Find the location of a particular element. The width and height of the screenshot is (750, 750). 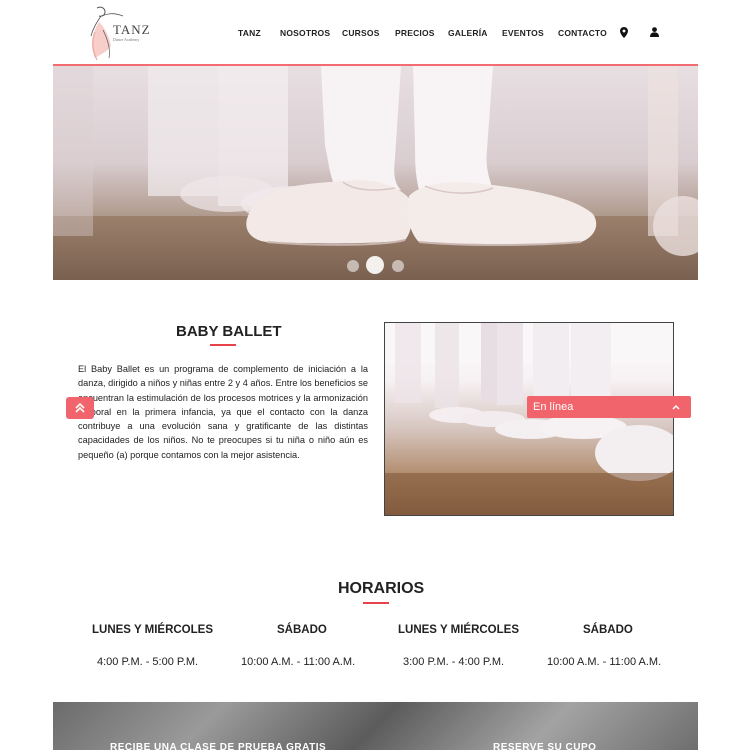

nav-contacto: CONTACTO is located at coordinates (582, 33).